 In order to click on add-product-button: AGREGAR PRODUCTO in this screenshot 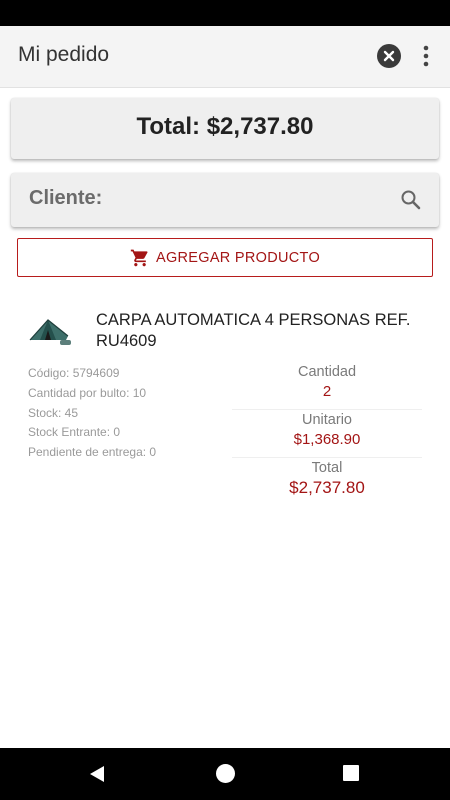, I will do `click(225, 257)`.